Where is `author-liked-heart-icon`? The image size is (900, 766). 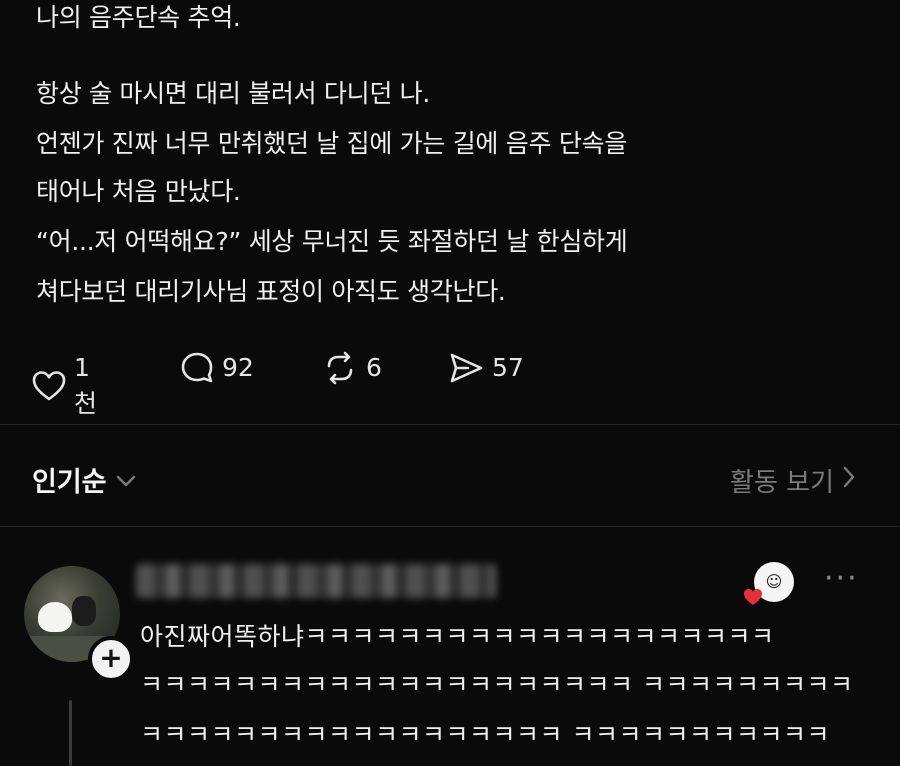 author-liked-heart-icon is located at coordinates (753, 597).